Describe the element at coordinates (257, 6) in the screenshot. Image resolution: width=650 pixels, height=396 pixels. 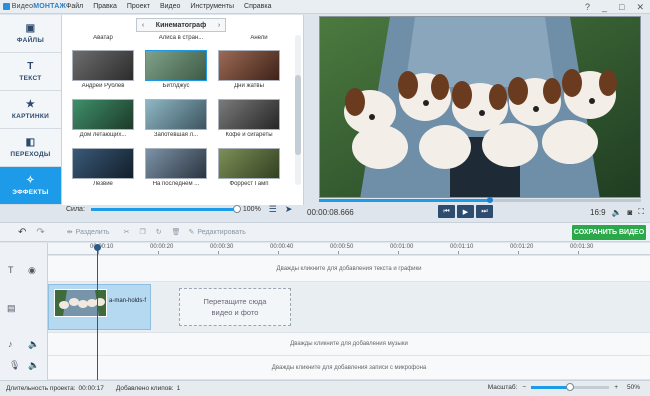
I see `menu-help: Справка` at that location.